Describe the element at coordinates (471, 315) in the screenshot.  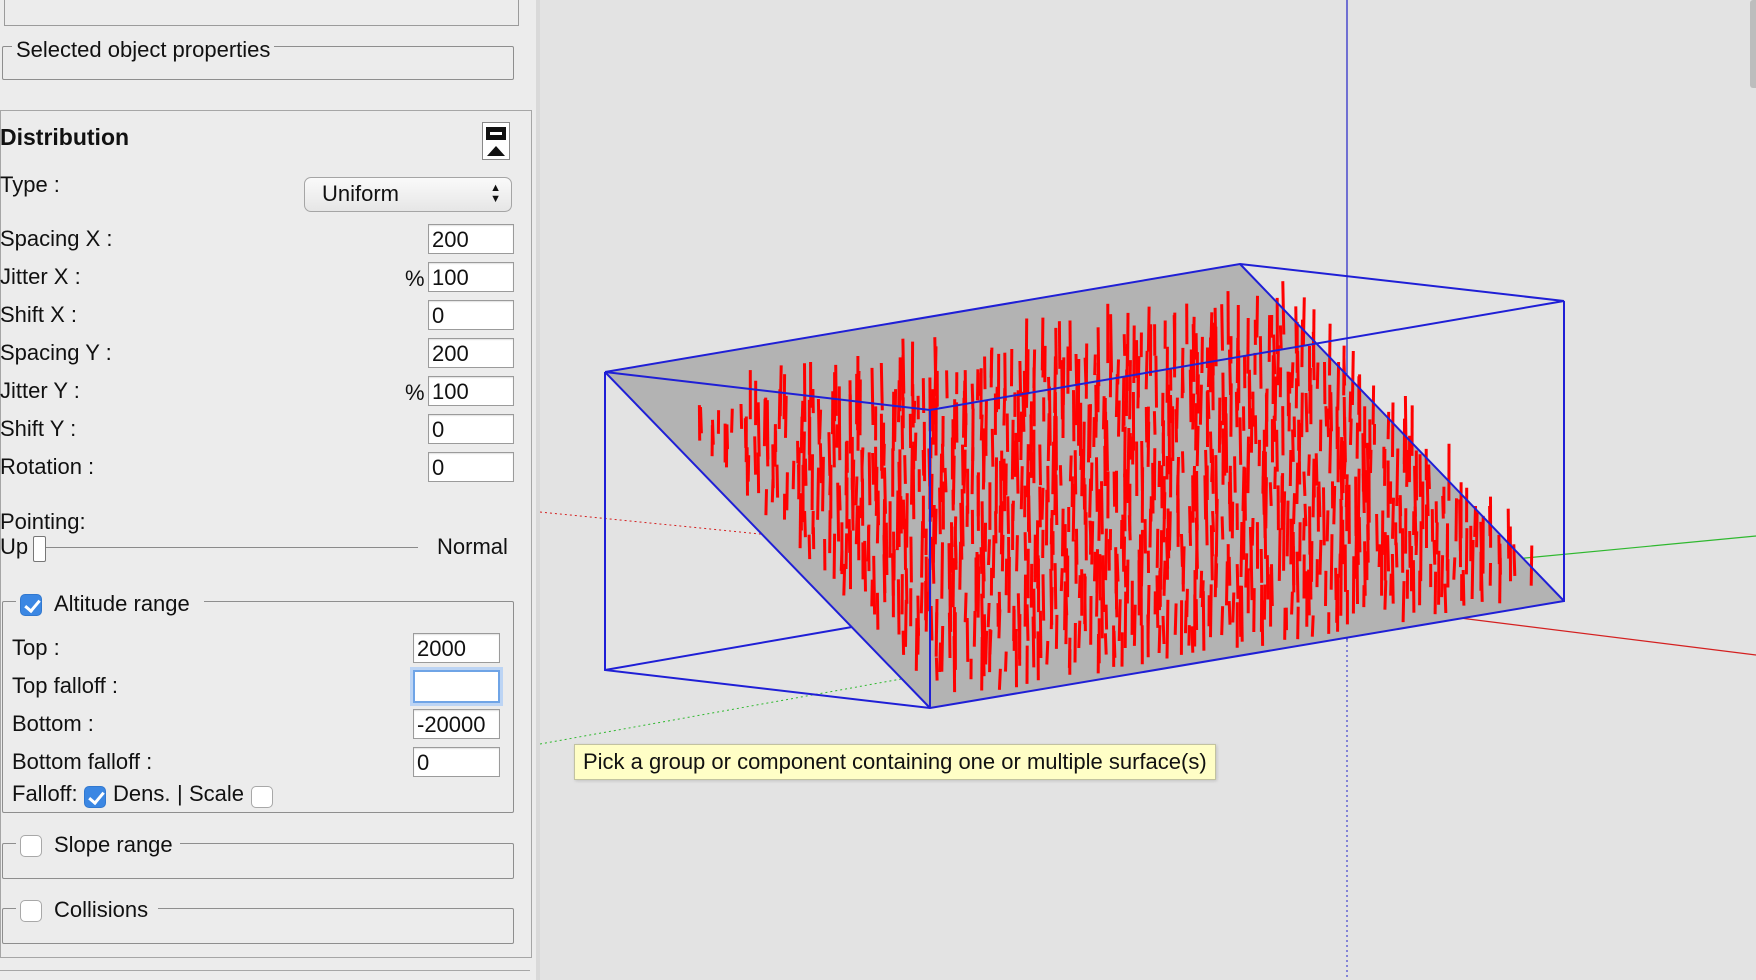
I see `shift-x-input` at that location.